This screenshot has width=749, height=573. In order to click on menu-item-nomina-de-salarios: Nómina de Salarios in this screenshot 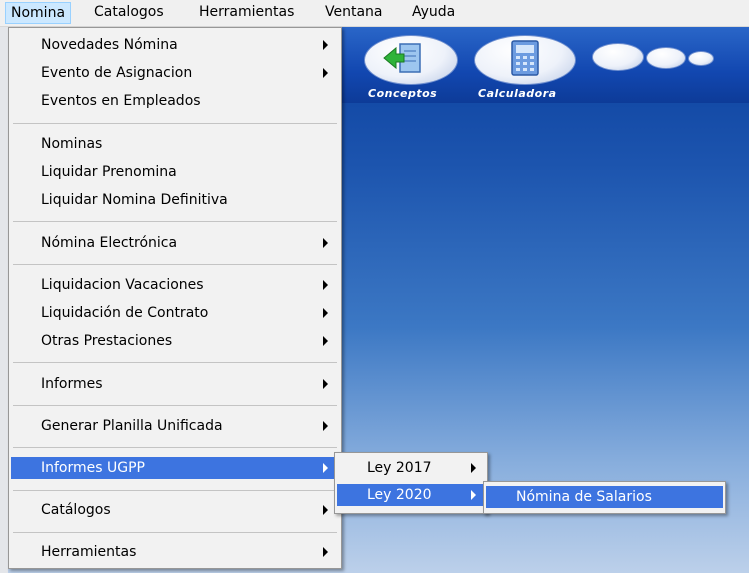, I will do `click(604, 497)`.